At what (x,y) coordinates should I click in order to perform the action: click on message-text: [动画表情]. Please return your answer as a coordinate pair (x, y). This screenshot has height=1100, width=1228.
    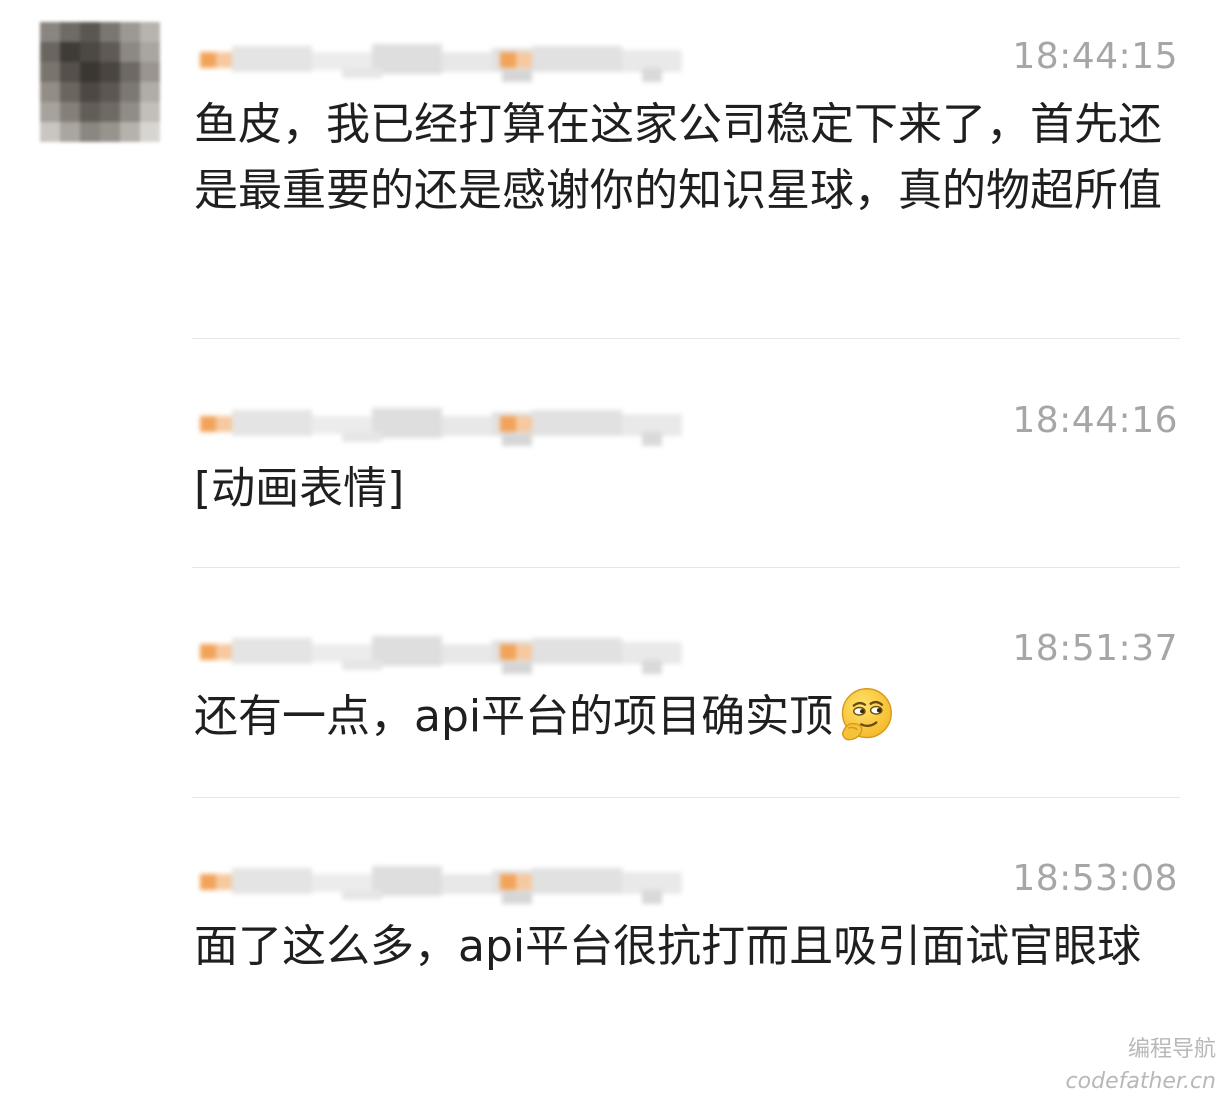
    Looking at the image, I should click on (299, 488).